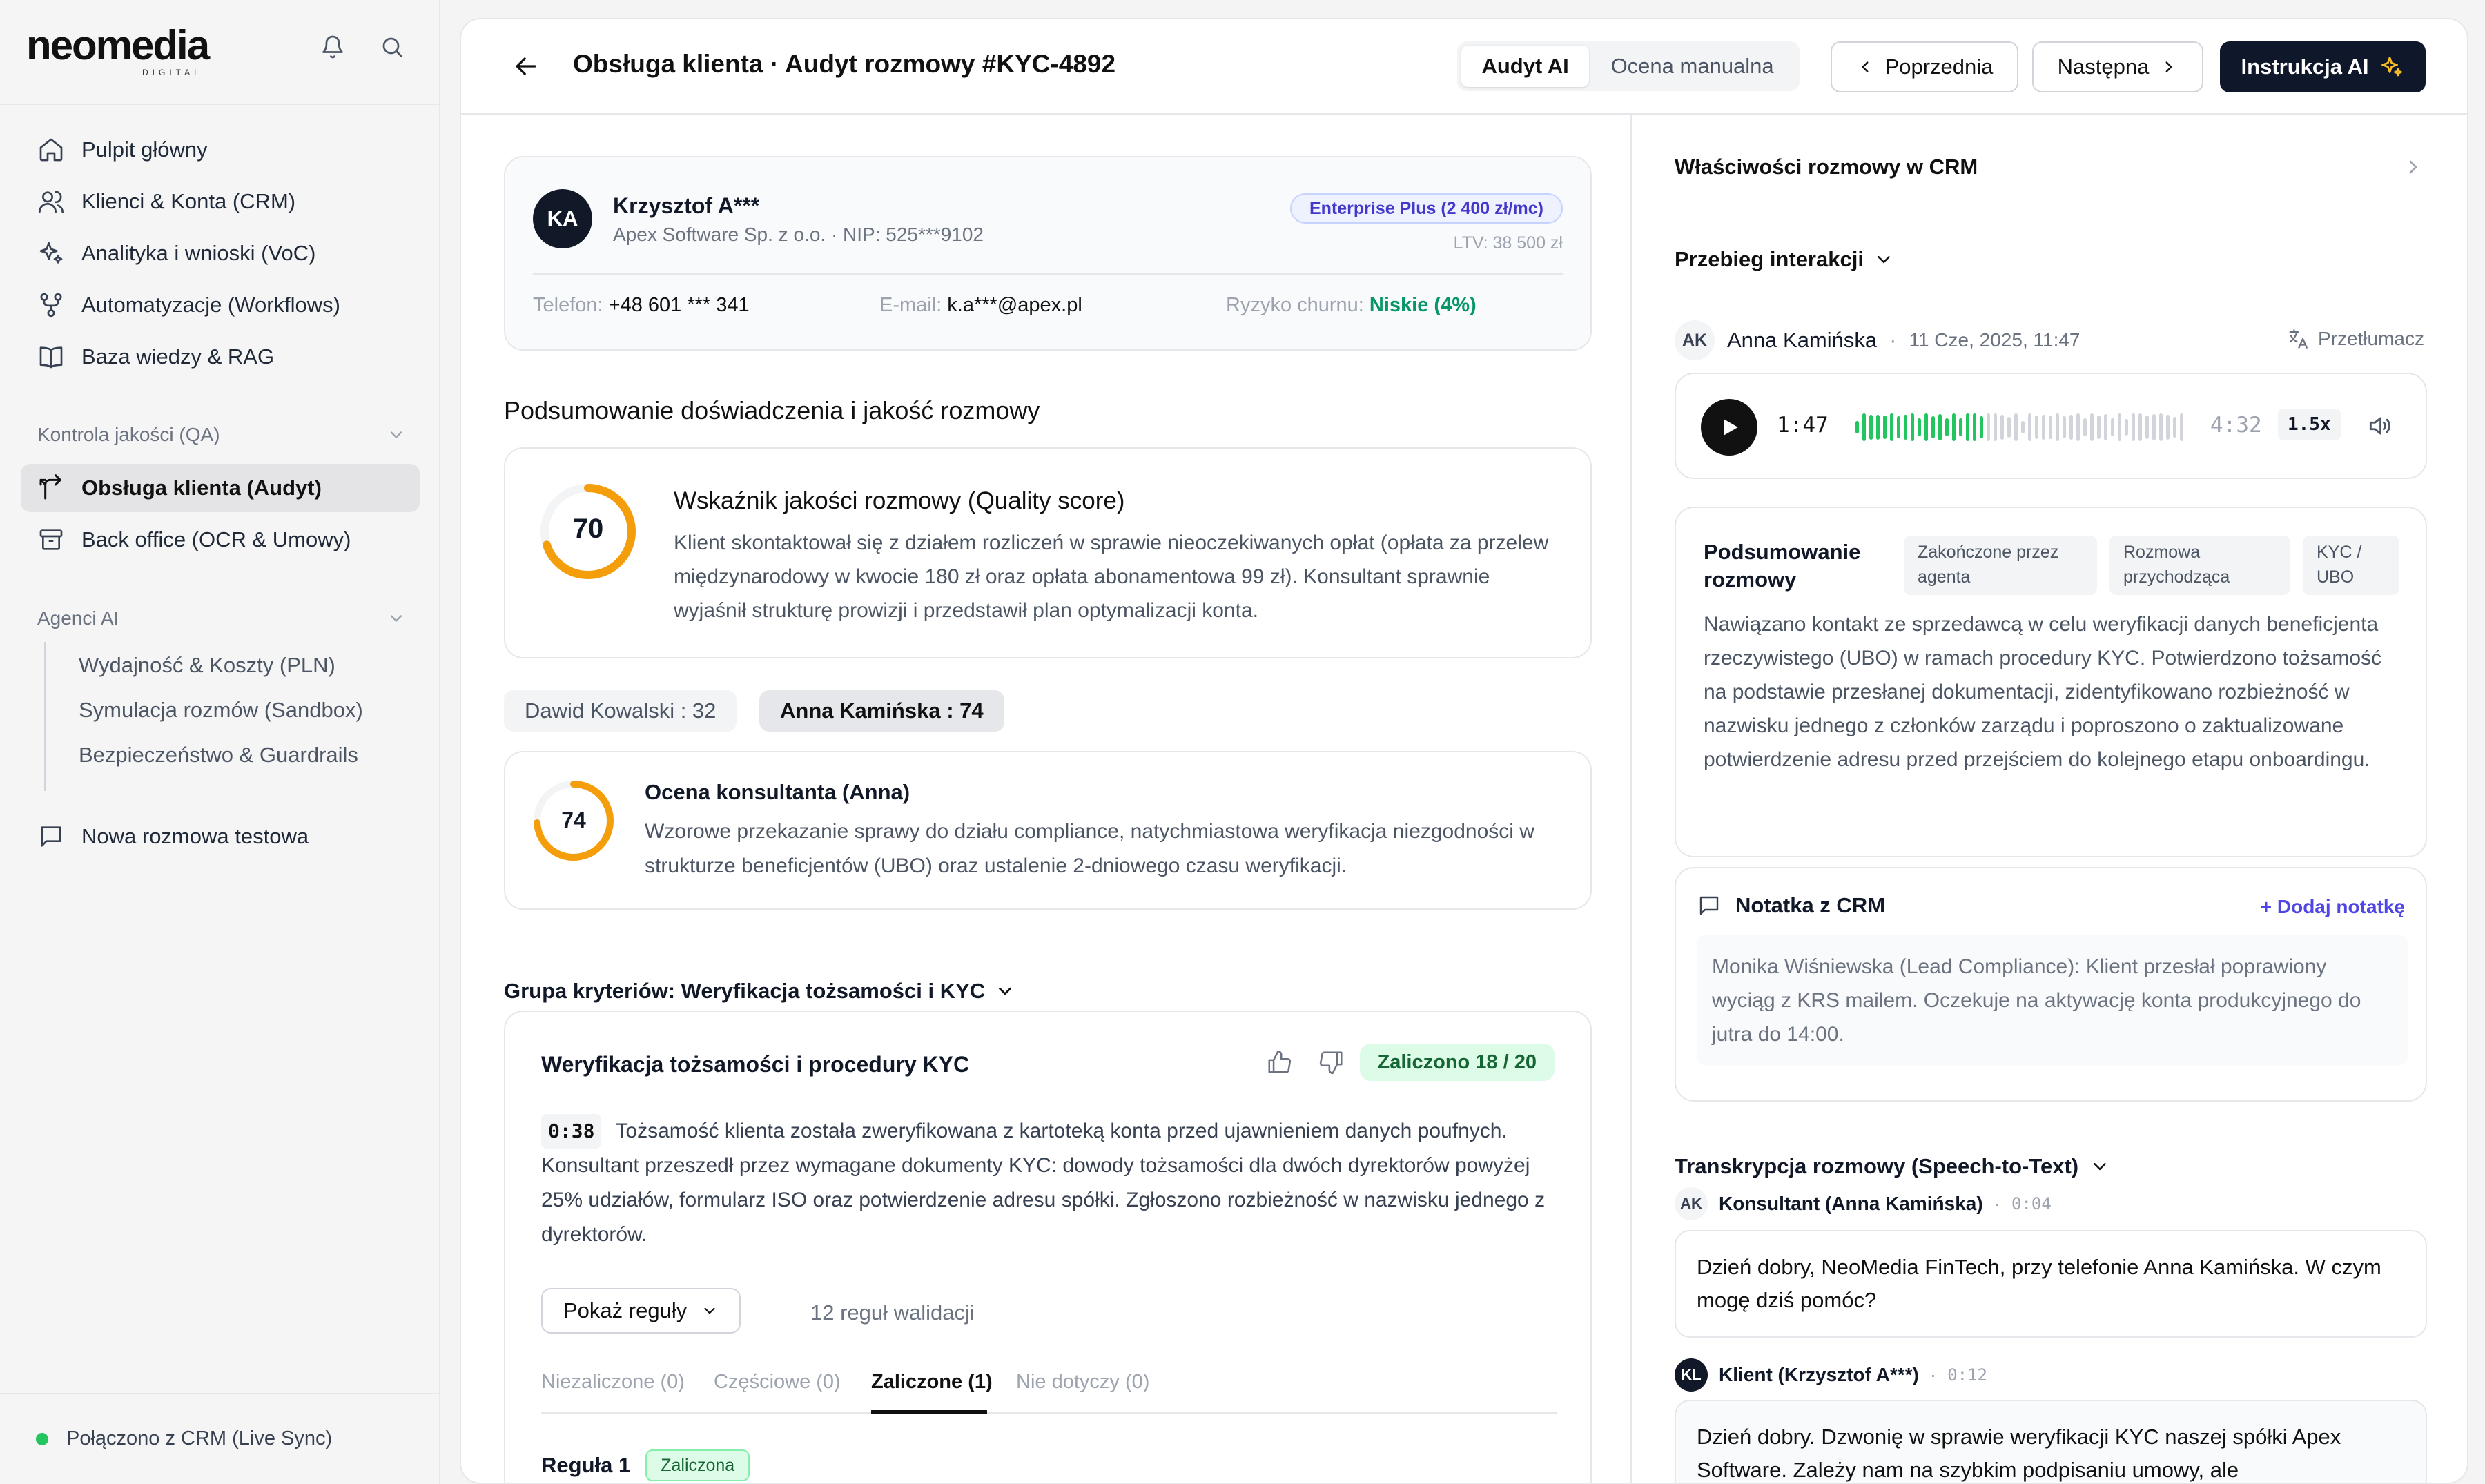 The height and width of the screenshot is (1484, 2485). What do you see at coordinates (332, 47) in the screenshot?
I see `bell-icon` at bounding box center [332, 47].